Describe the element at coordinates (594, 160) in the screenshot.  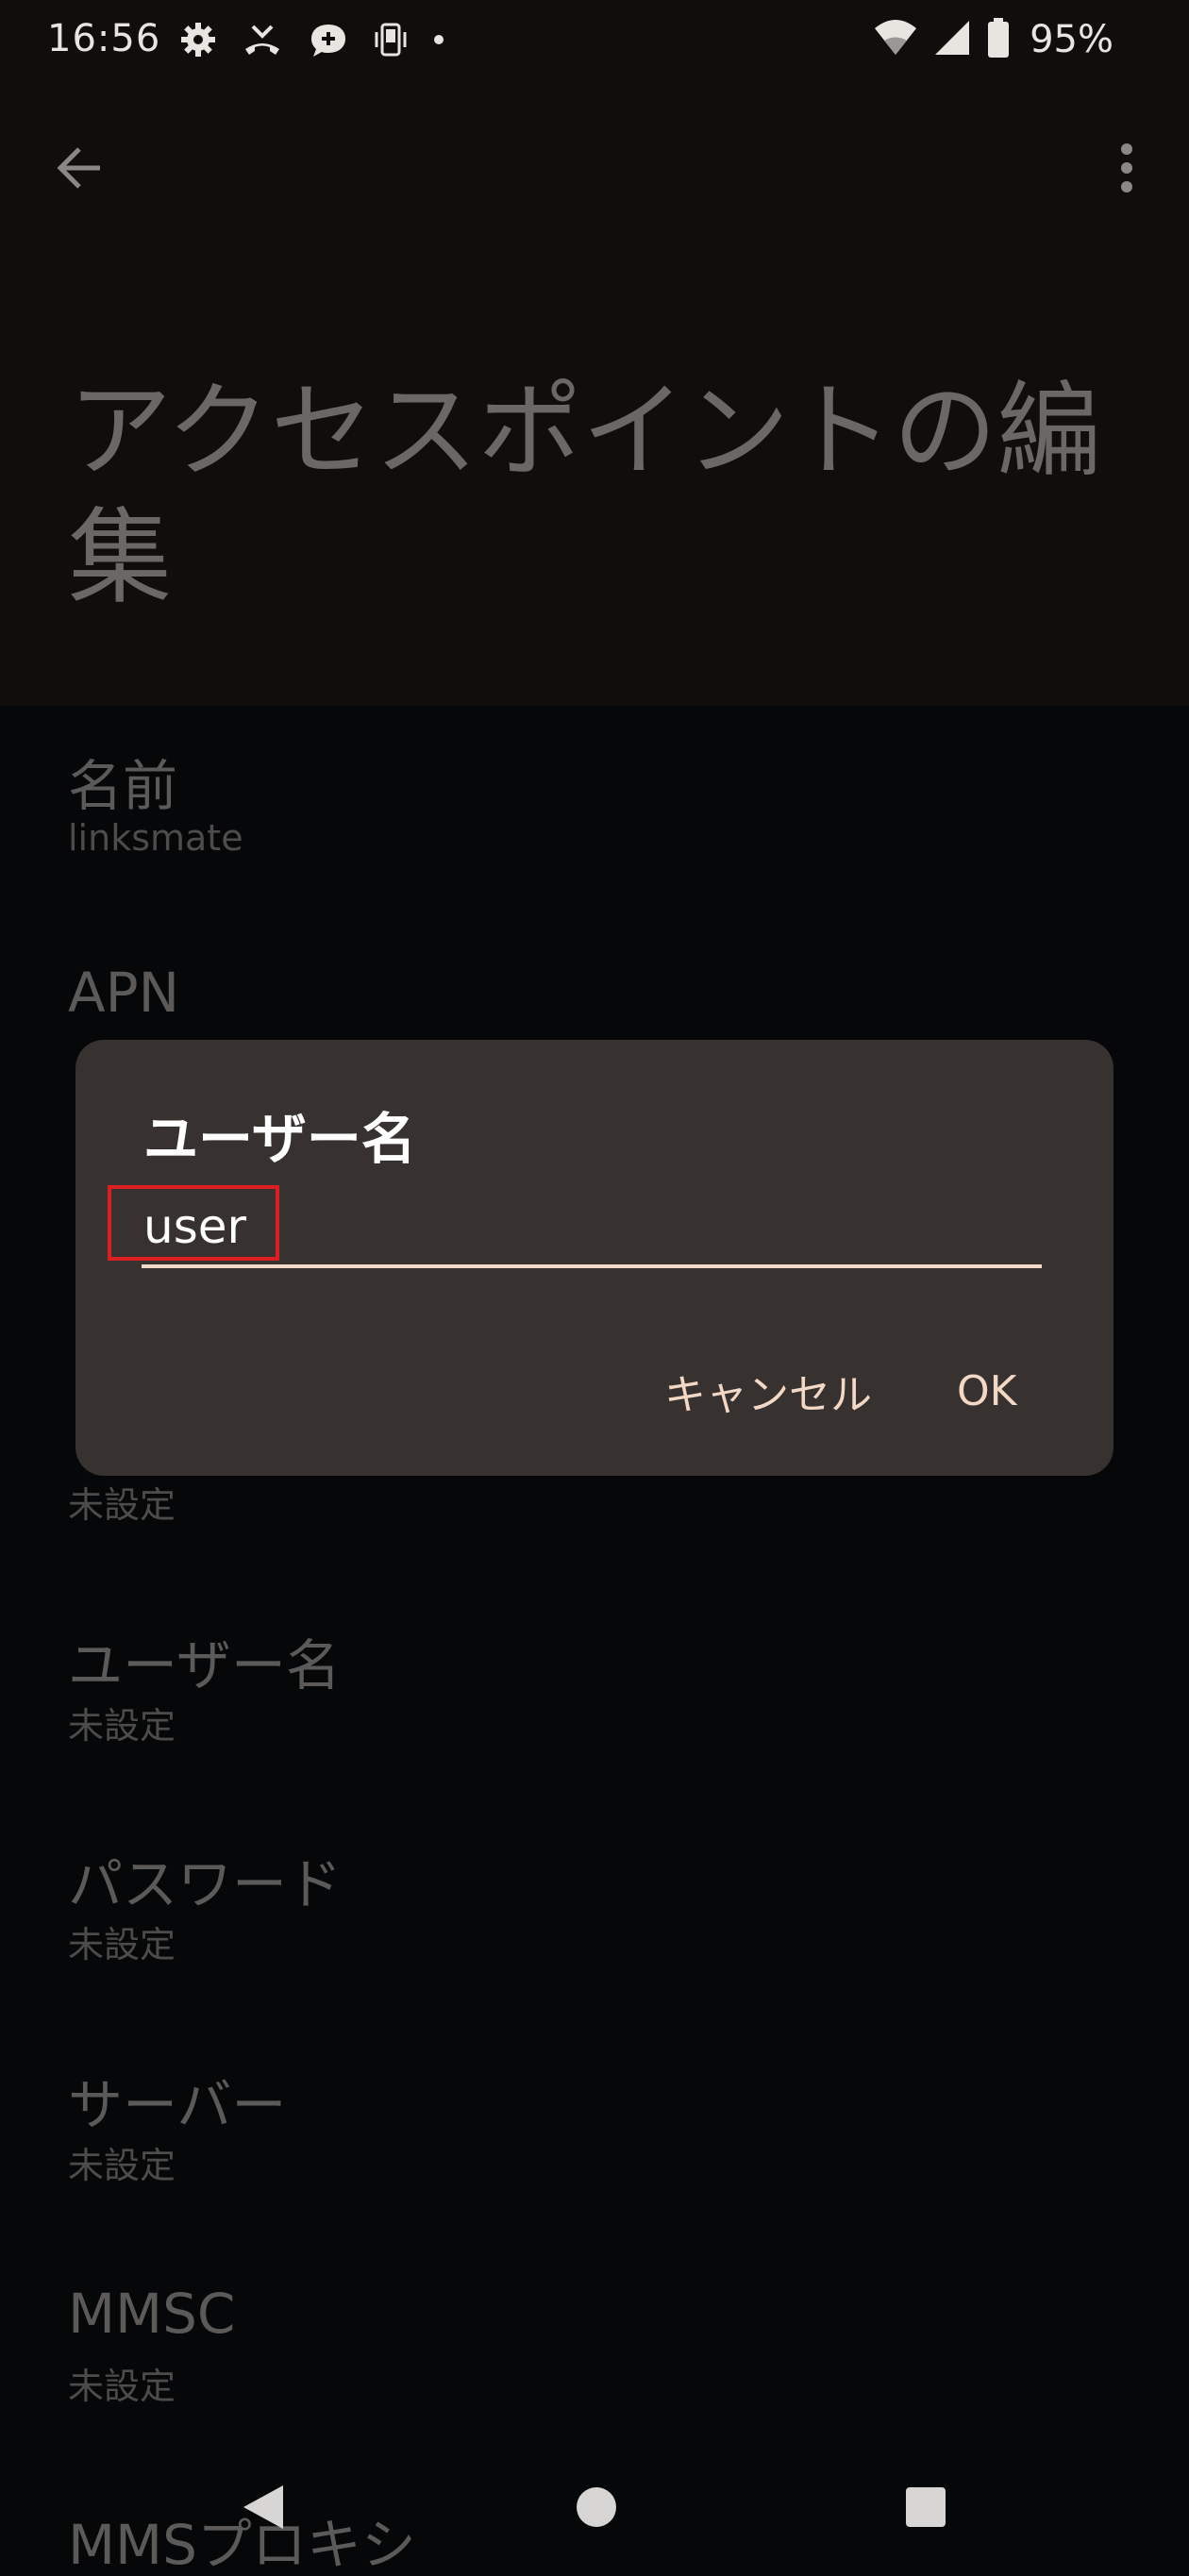
I see `app-bar` at that location.